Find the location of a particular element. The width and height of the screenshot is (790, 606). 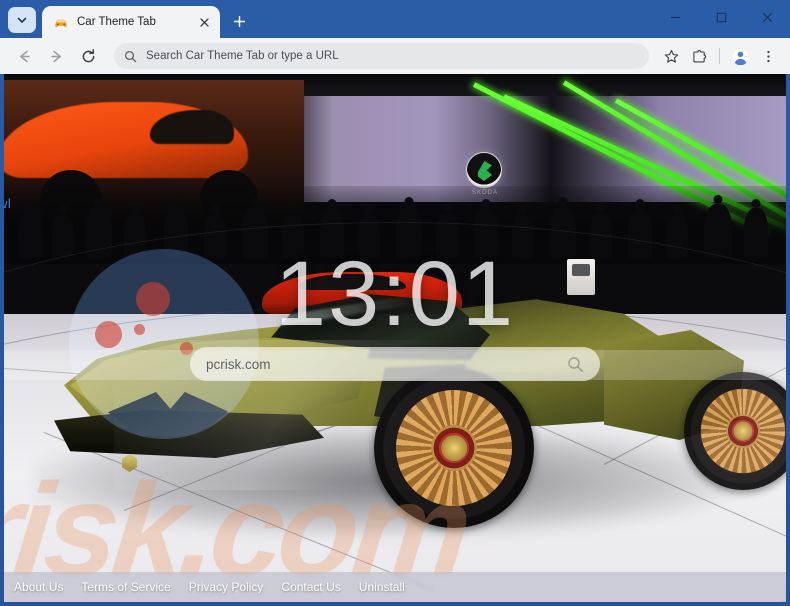

footer-link-terms-of-service: Terms of Service is located at coordinates (125, 587).